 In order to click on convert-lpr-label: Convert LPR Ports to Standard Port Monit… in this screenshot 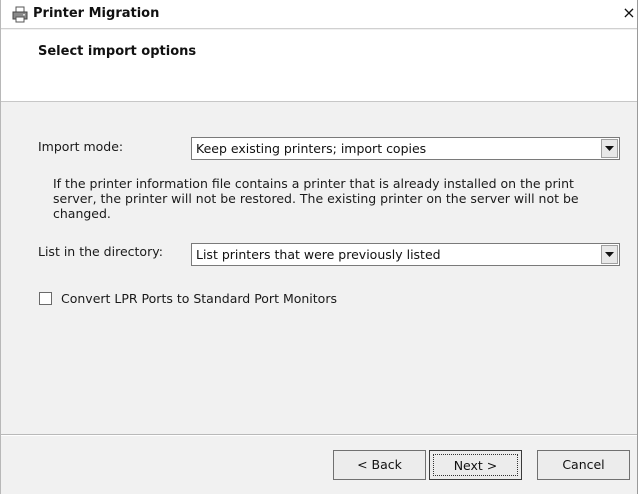, I will do `click(199, 298)`.